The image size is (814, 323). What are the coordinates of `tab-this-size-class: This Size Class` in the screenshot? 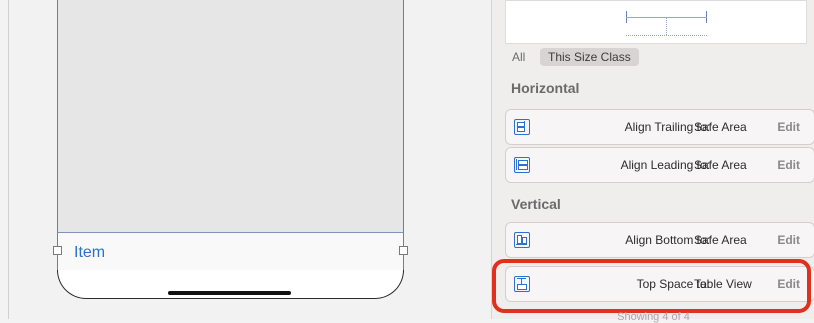 It's located at (589, 57).